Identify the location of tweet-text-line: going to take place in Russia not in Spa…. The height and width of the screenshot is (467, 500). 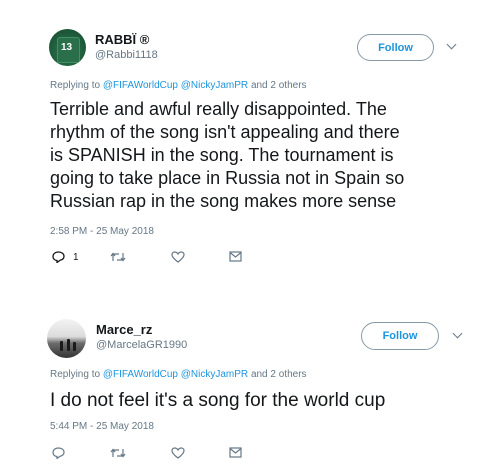
(227, 178).